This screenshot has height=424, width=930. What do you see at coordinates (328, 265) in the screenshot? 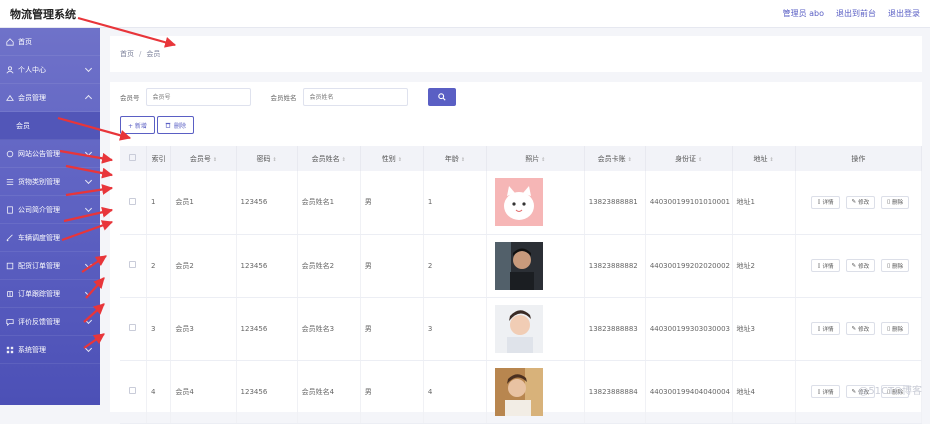
I see `cell-name: 会员姓名2` at bounding box center [328, 265].